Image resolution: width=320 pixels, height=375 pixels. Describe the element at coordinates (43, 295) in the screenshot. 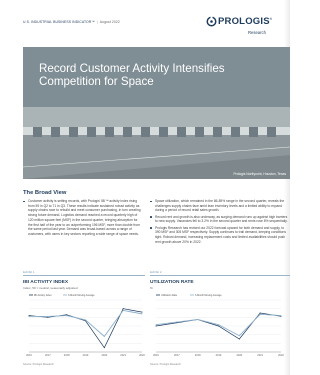

I see `legend-entry: IBI Activity Index` at that location.